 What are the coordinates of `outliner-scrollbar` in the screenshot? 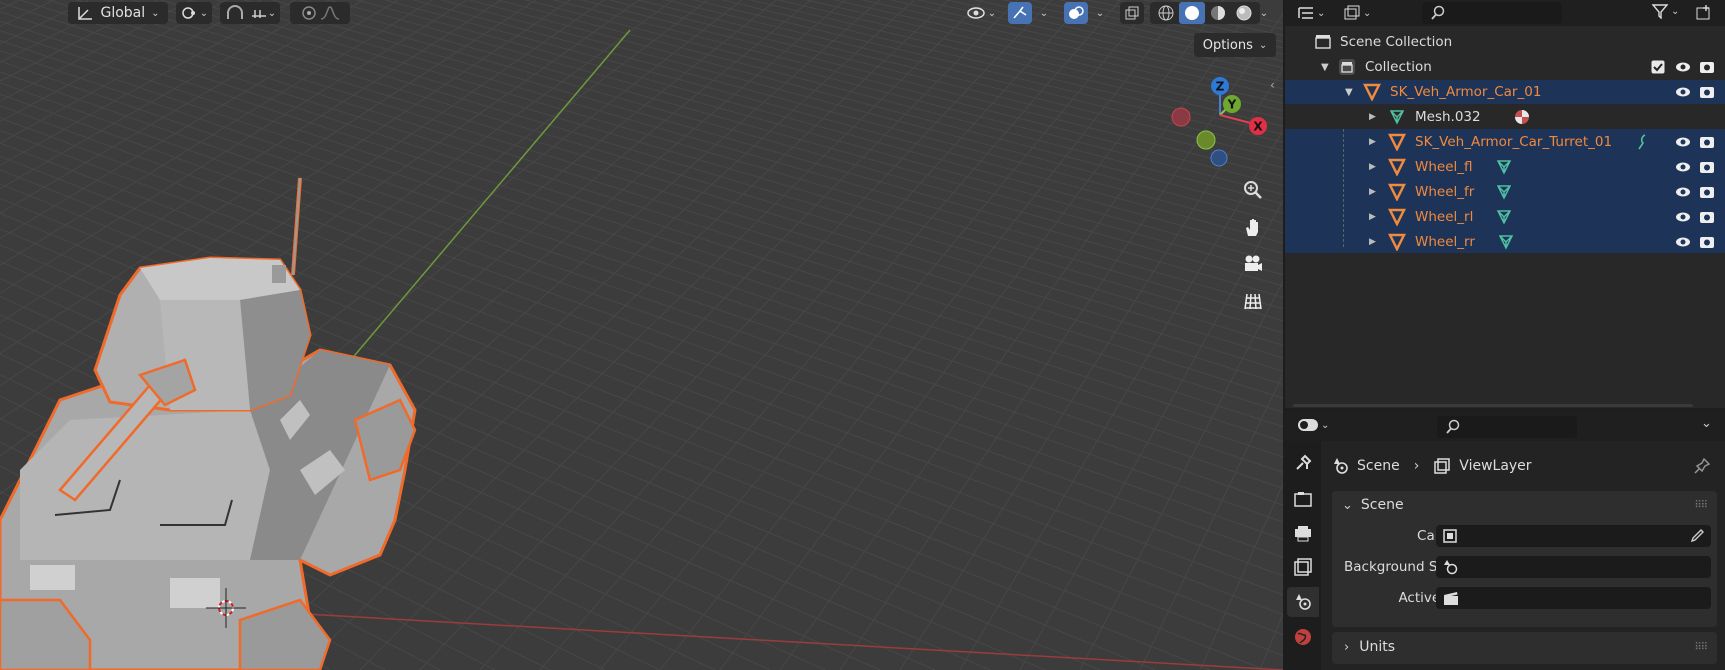 It's located at (1493, 405).